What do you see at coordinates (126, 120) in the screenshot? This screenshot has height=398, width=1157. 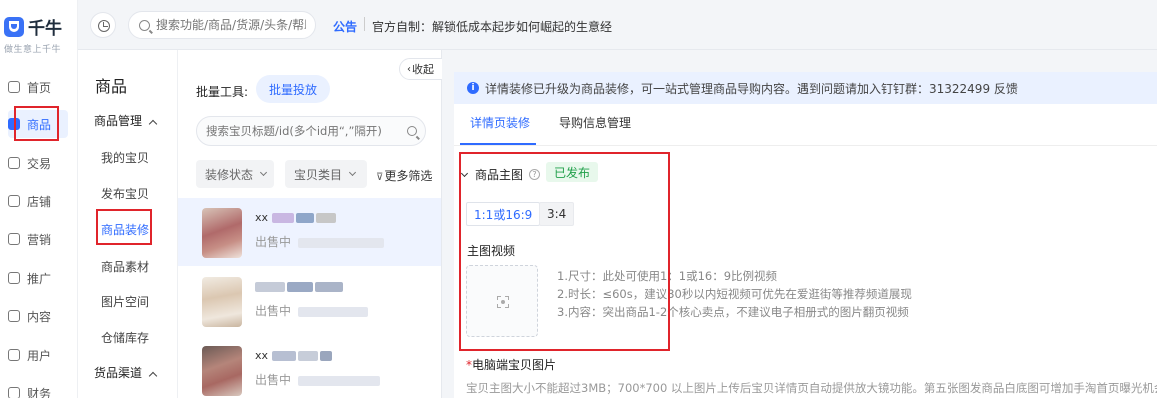 I see `submenu-group-product-management: 商品管理` at bounding box center [126, 120].